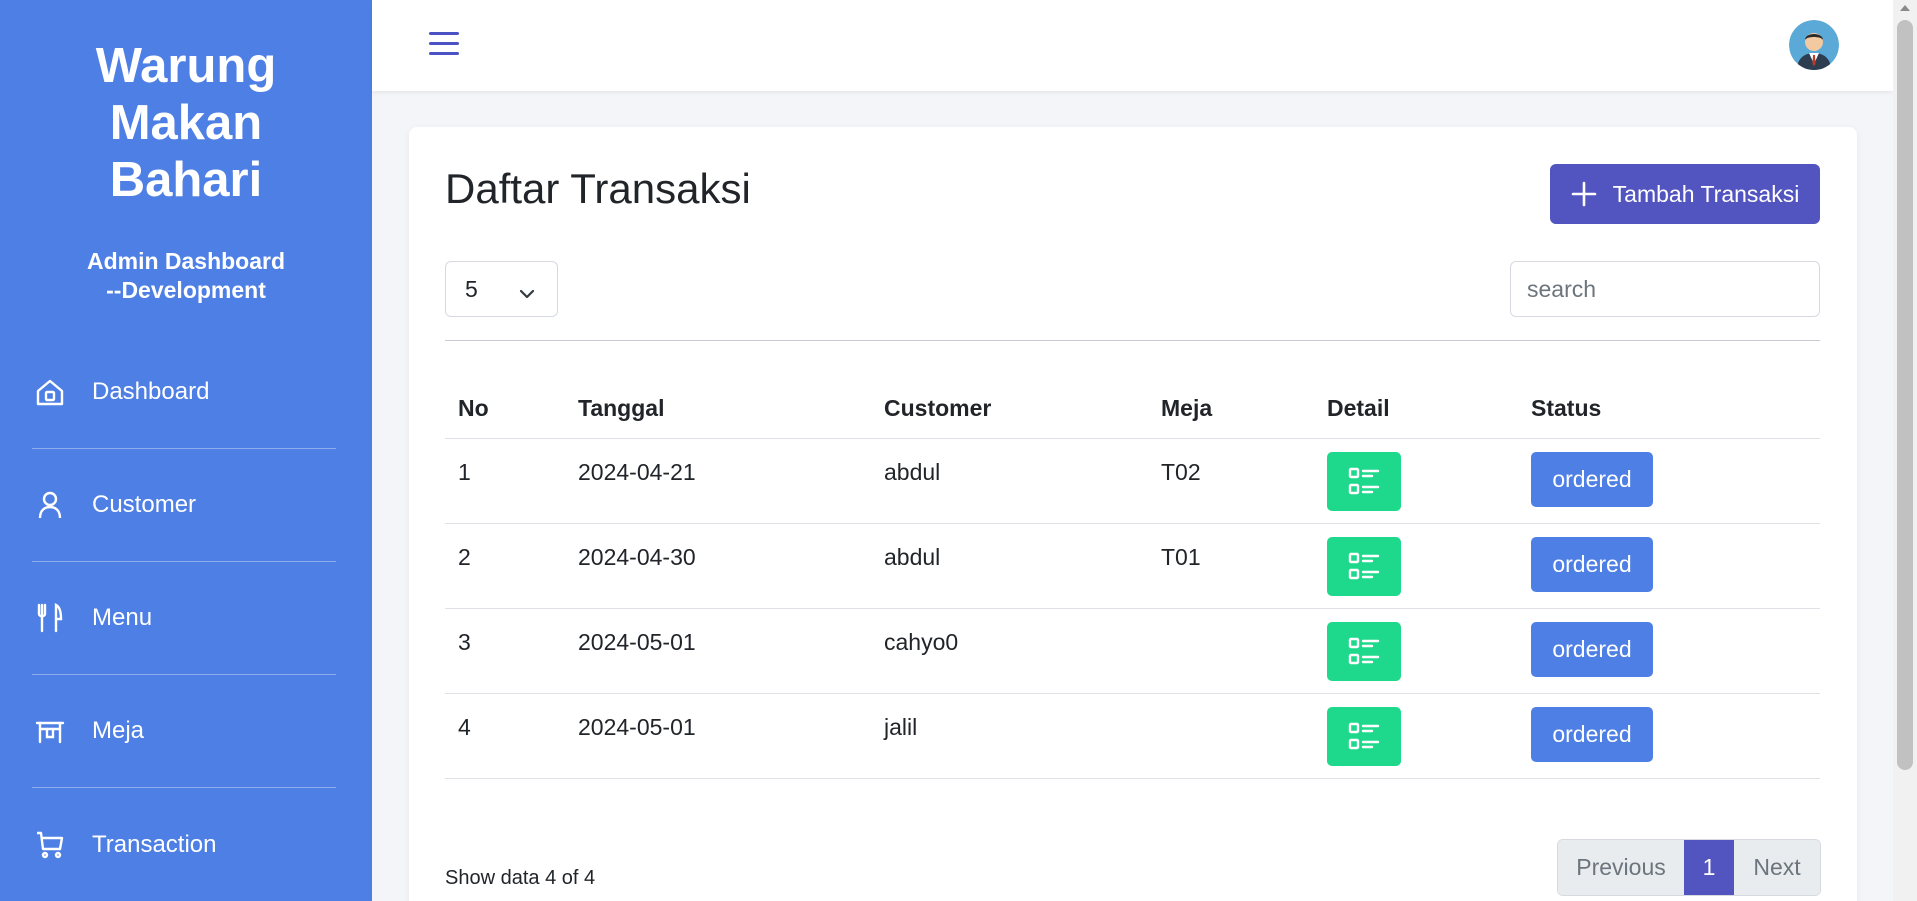 Image resolution: width=1917 pixels, height=901 pixels. What do you see at coordinates (1777, 867) in the screenshot?
I see `next-page-button: Next` at bounding box center [1777, 867].